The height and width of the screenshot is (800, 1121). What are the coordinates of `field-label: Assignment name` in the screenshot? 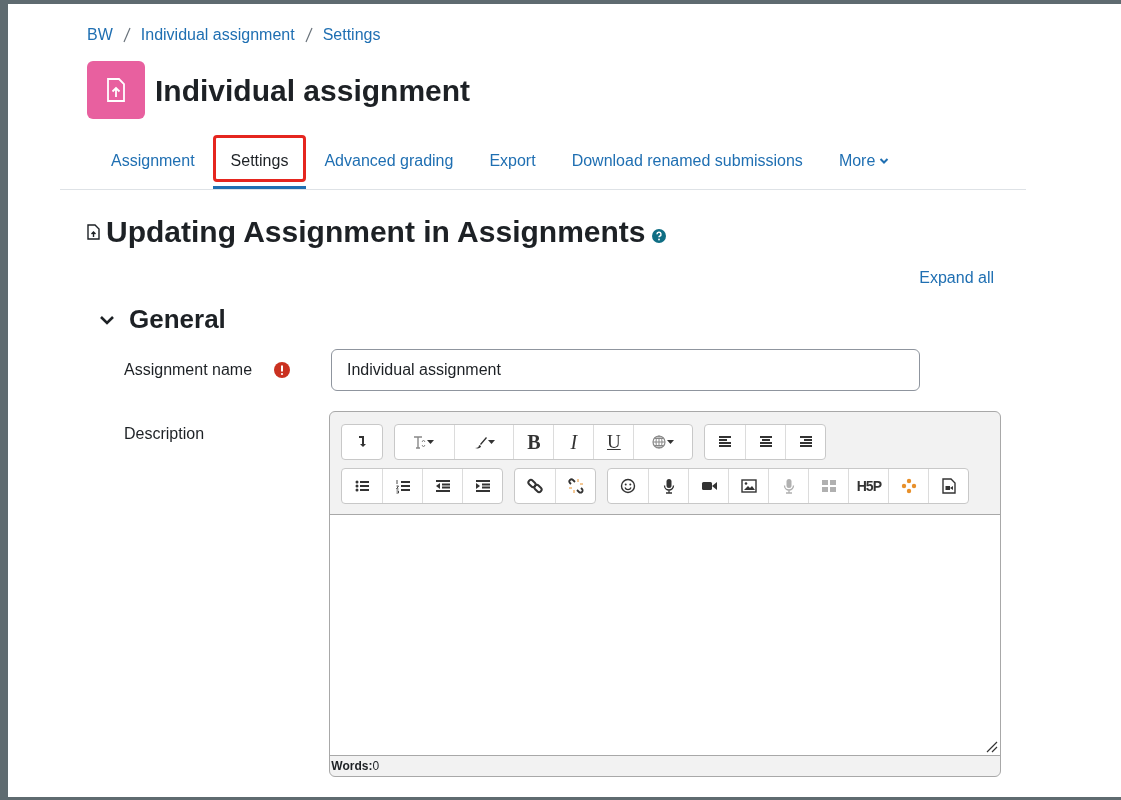 It's located at (188, 370).